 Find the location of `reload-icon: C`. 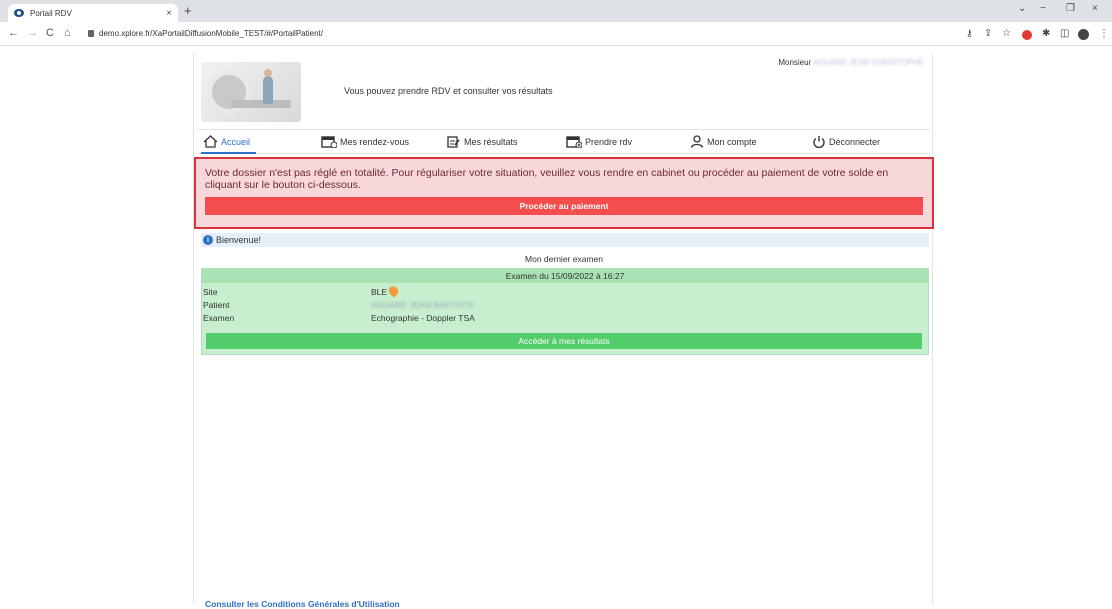

reload-icon: C is located at coordinates (50, 33).